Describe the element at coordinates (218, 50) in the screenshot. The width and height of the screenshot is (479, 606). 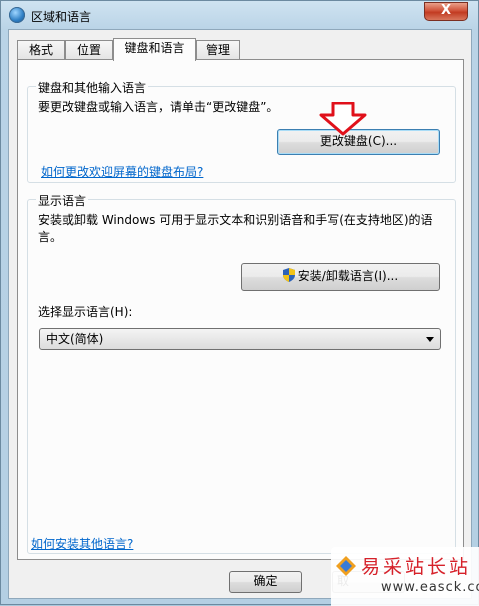
I see `tab-administrative: 管理` at that location.